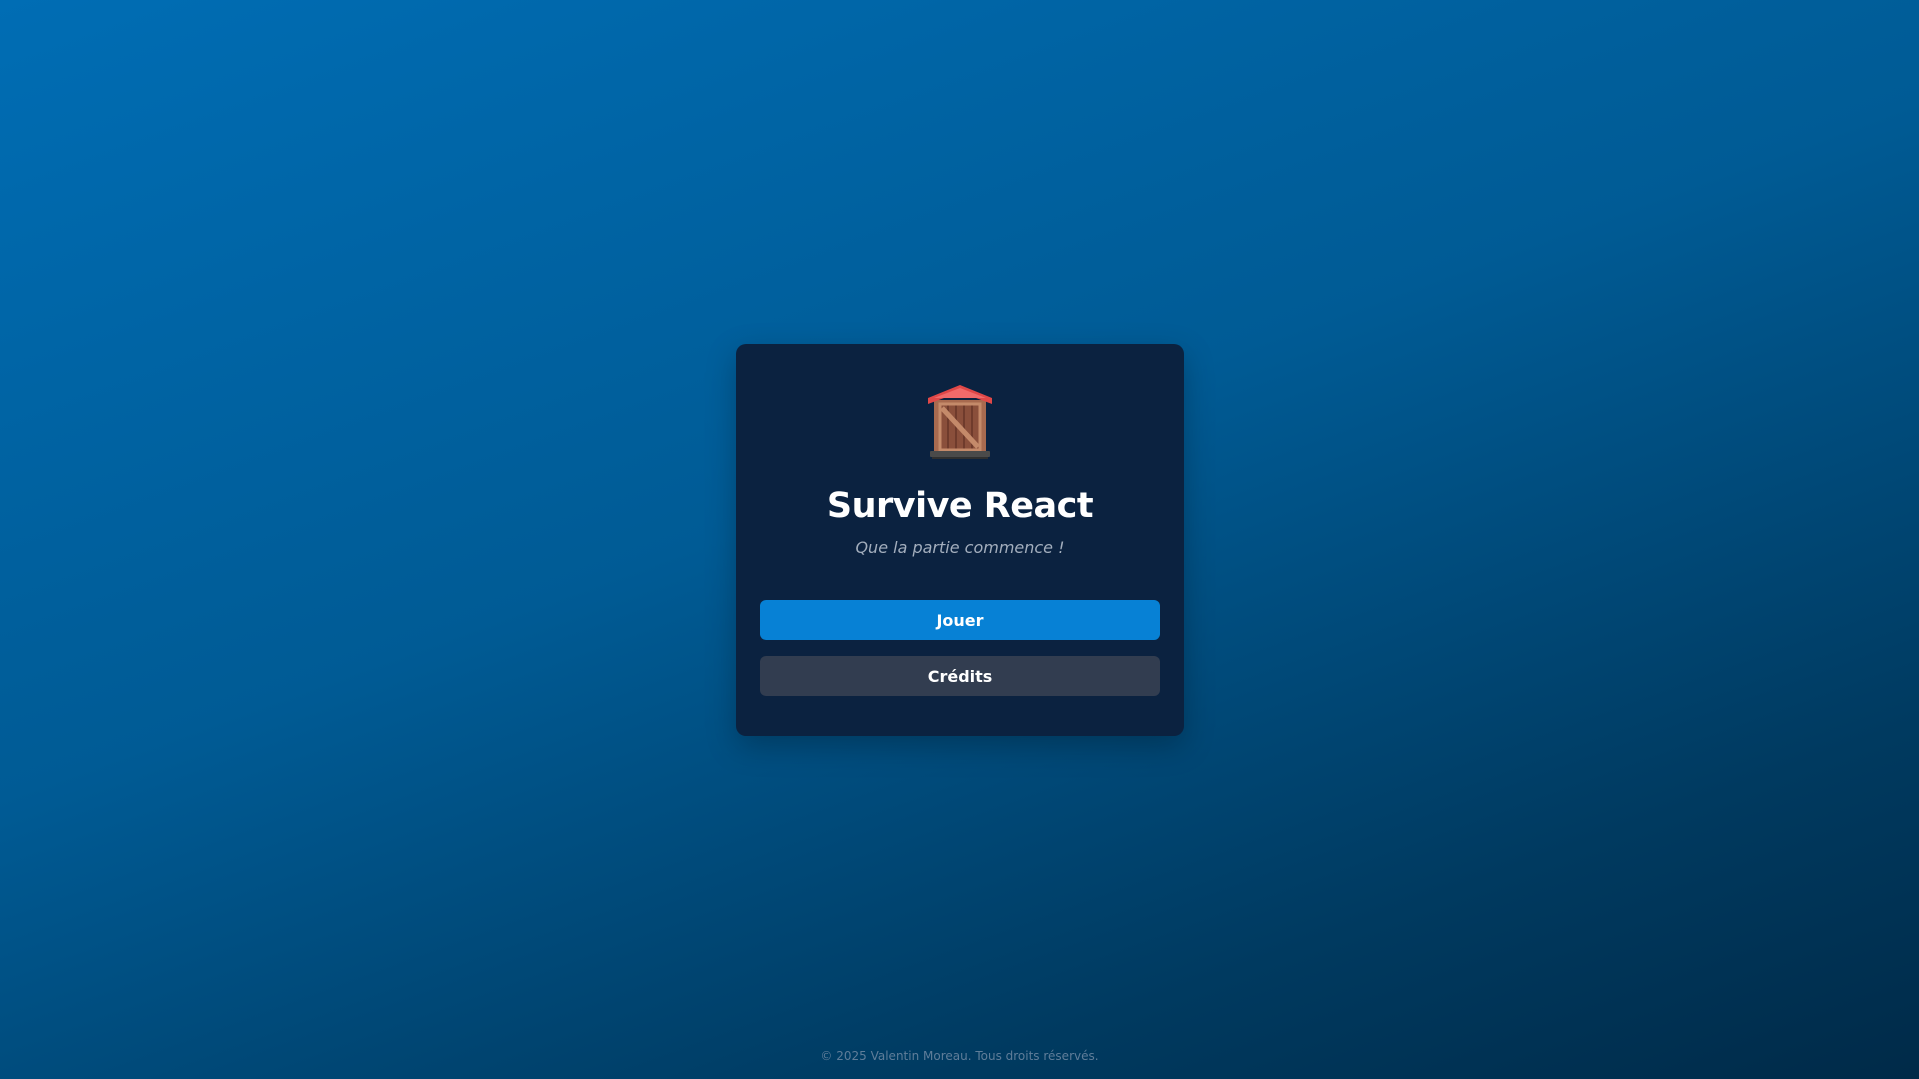 The width and height of the screenshot is (1919, 1079). What do you see at coordinates (960, 620) in the screenshot?
I see `play-button: Jouer` at bounding box center [960, 620].